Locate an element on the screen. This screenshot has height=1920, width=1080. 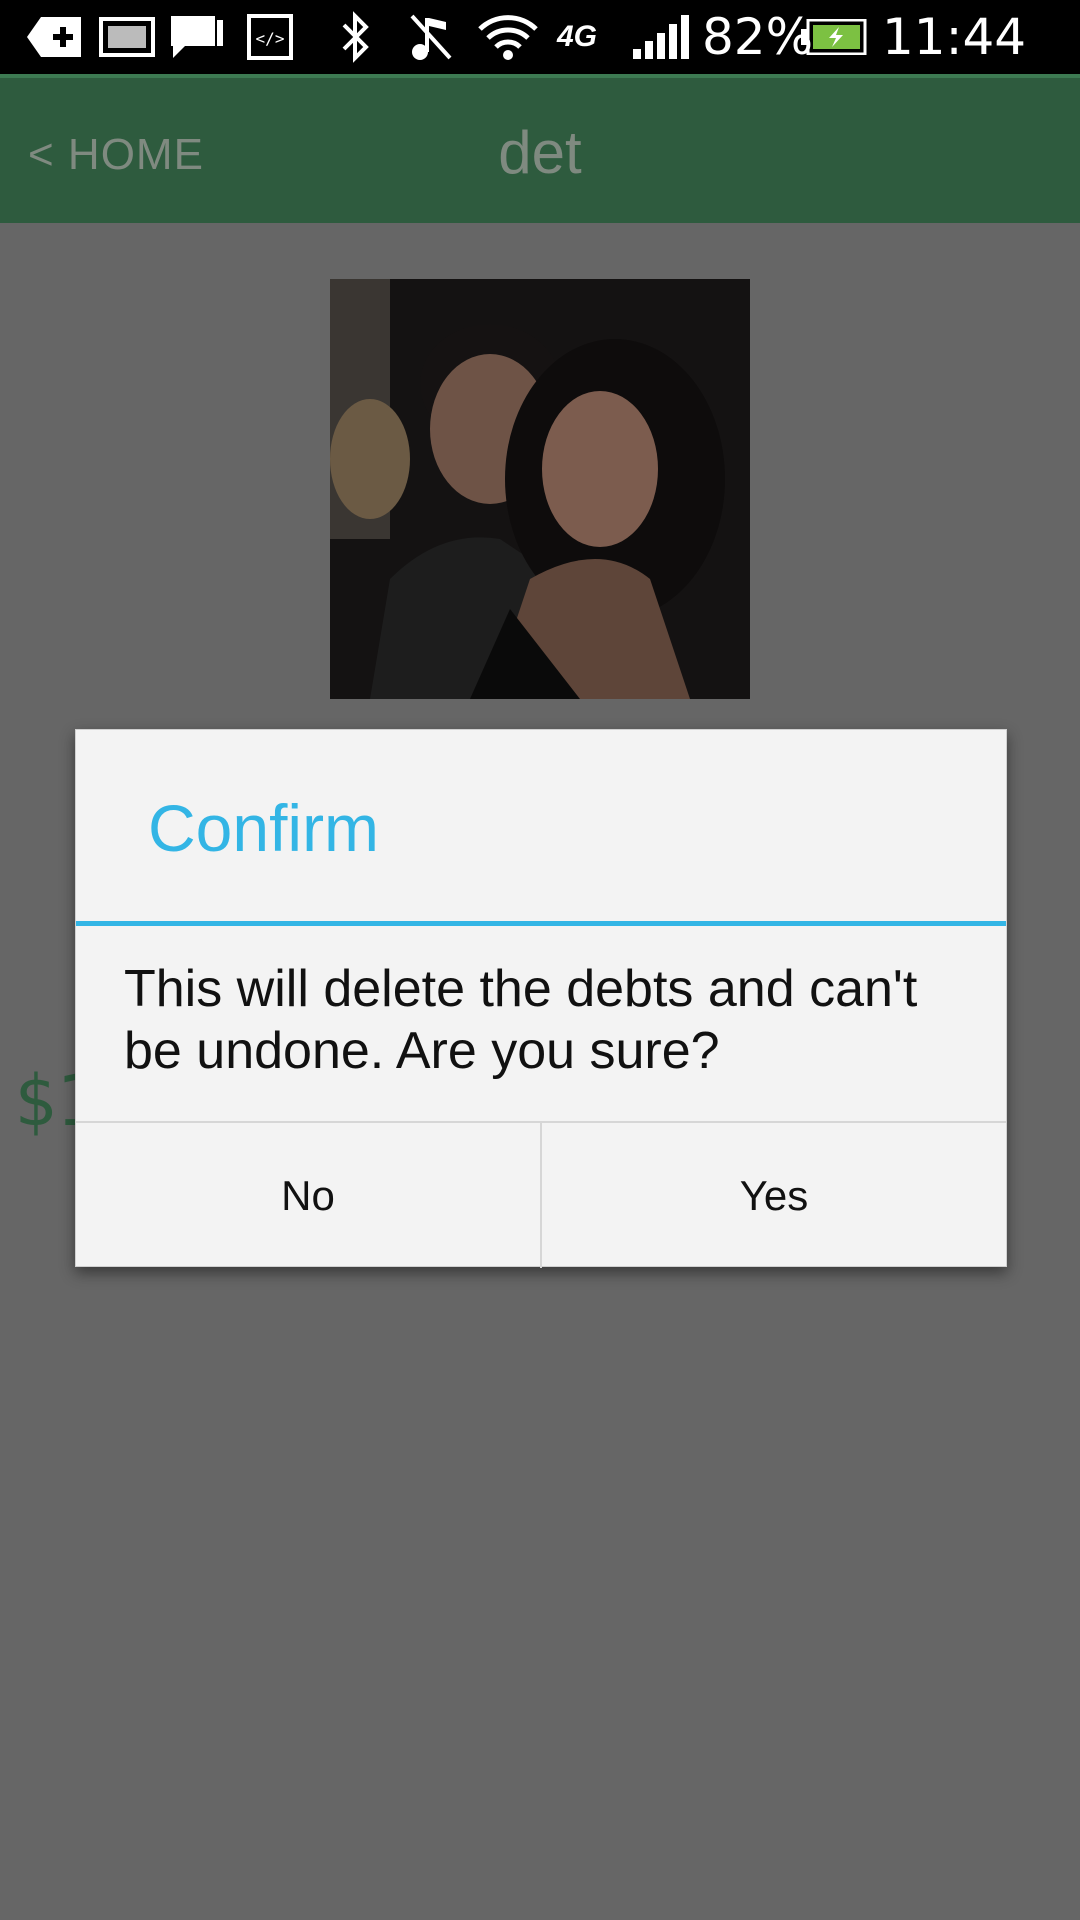
yes-button: Yes is located at coordinates (773, 1195).